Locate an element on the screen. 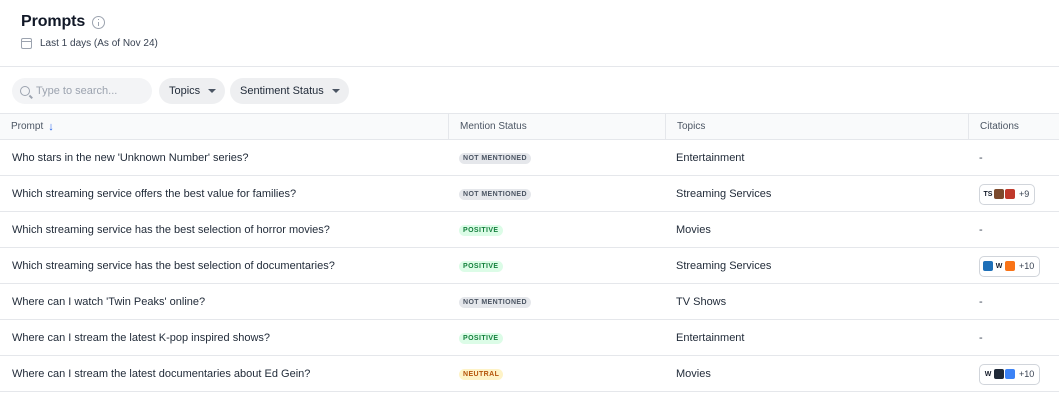 The height and width of the screenshot is (393, 1059). column-header-citations: Citations is located at coordinates (1013, 126).